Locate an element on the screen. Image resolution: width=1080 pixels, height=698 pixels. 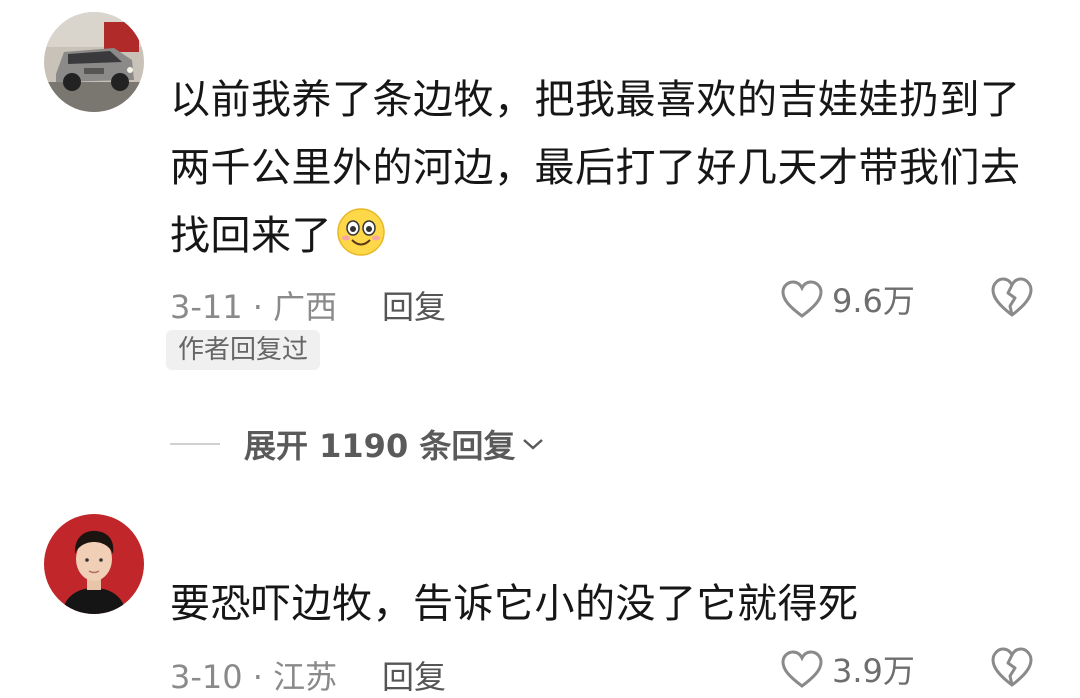
date-location: 3-10 · 江苏 is located at coordinates (254, 677).